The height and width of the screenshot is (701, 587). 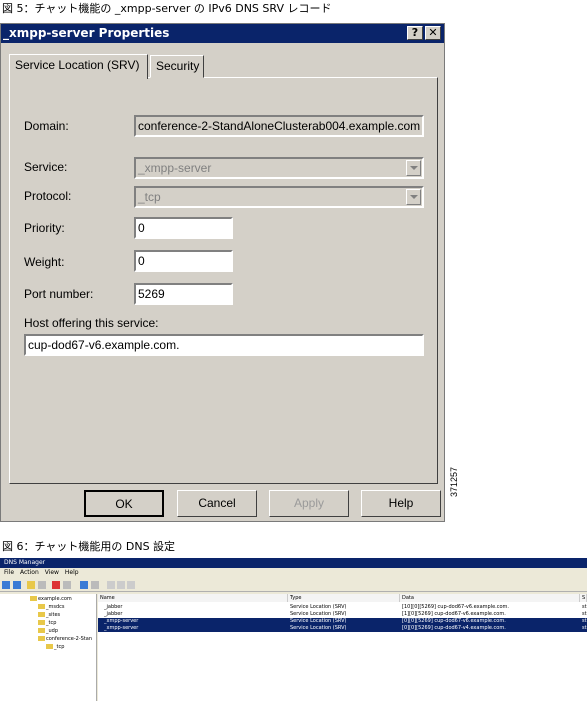 What do you see at coordinates (39, 573) in the screenshot?
I see `dns-menubar: File Action View Help` at bounding box center [39, 573].